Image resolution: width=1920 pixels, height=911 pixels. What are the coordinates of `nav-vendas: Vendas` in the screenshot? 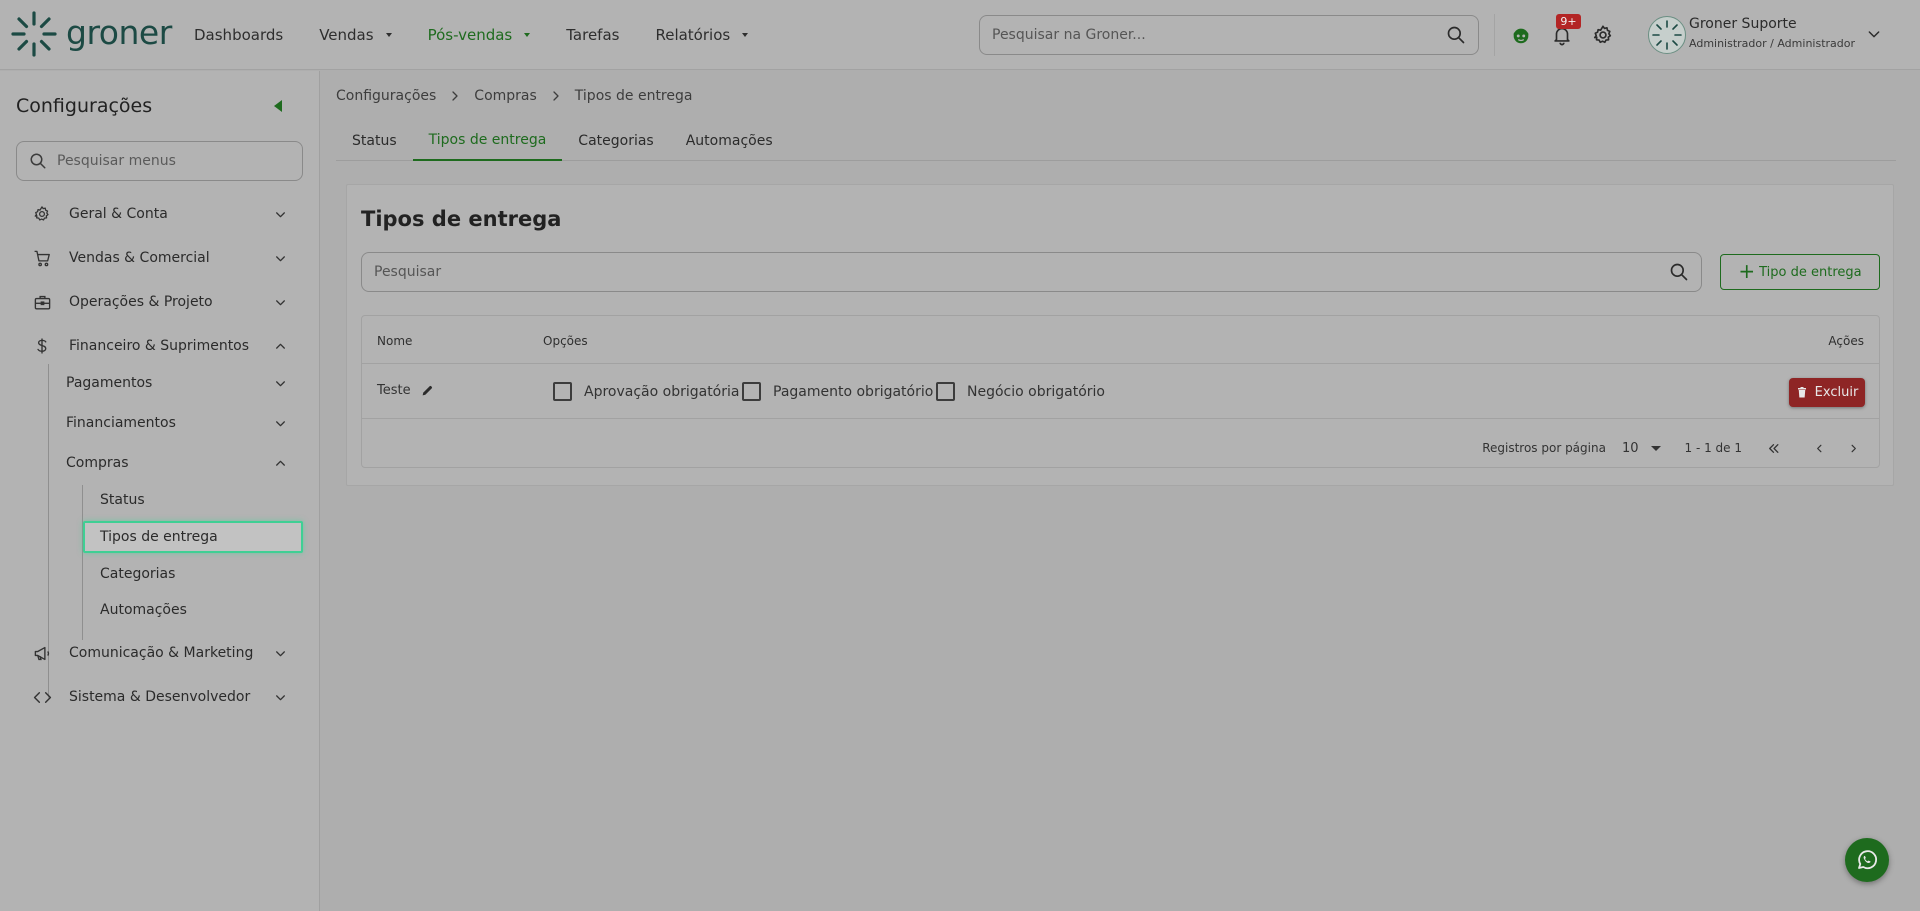 It's located at (355, 35).